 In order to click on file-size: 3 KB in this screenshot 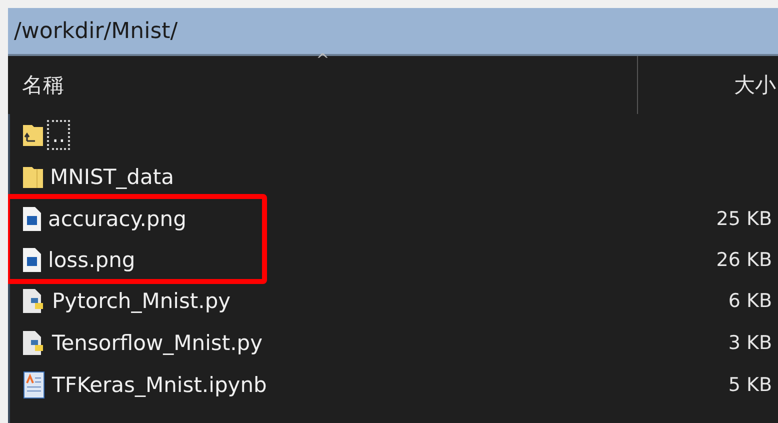, I will do `click(750, 343)`.